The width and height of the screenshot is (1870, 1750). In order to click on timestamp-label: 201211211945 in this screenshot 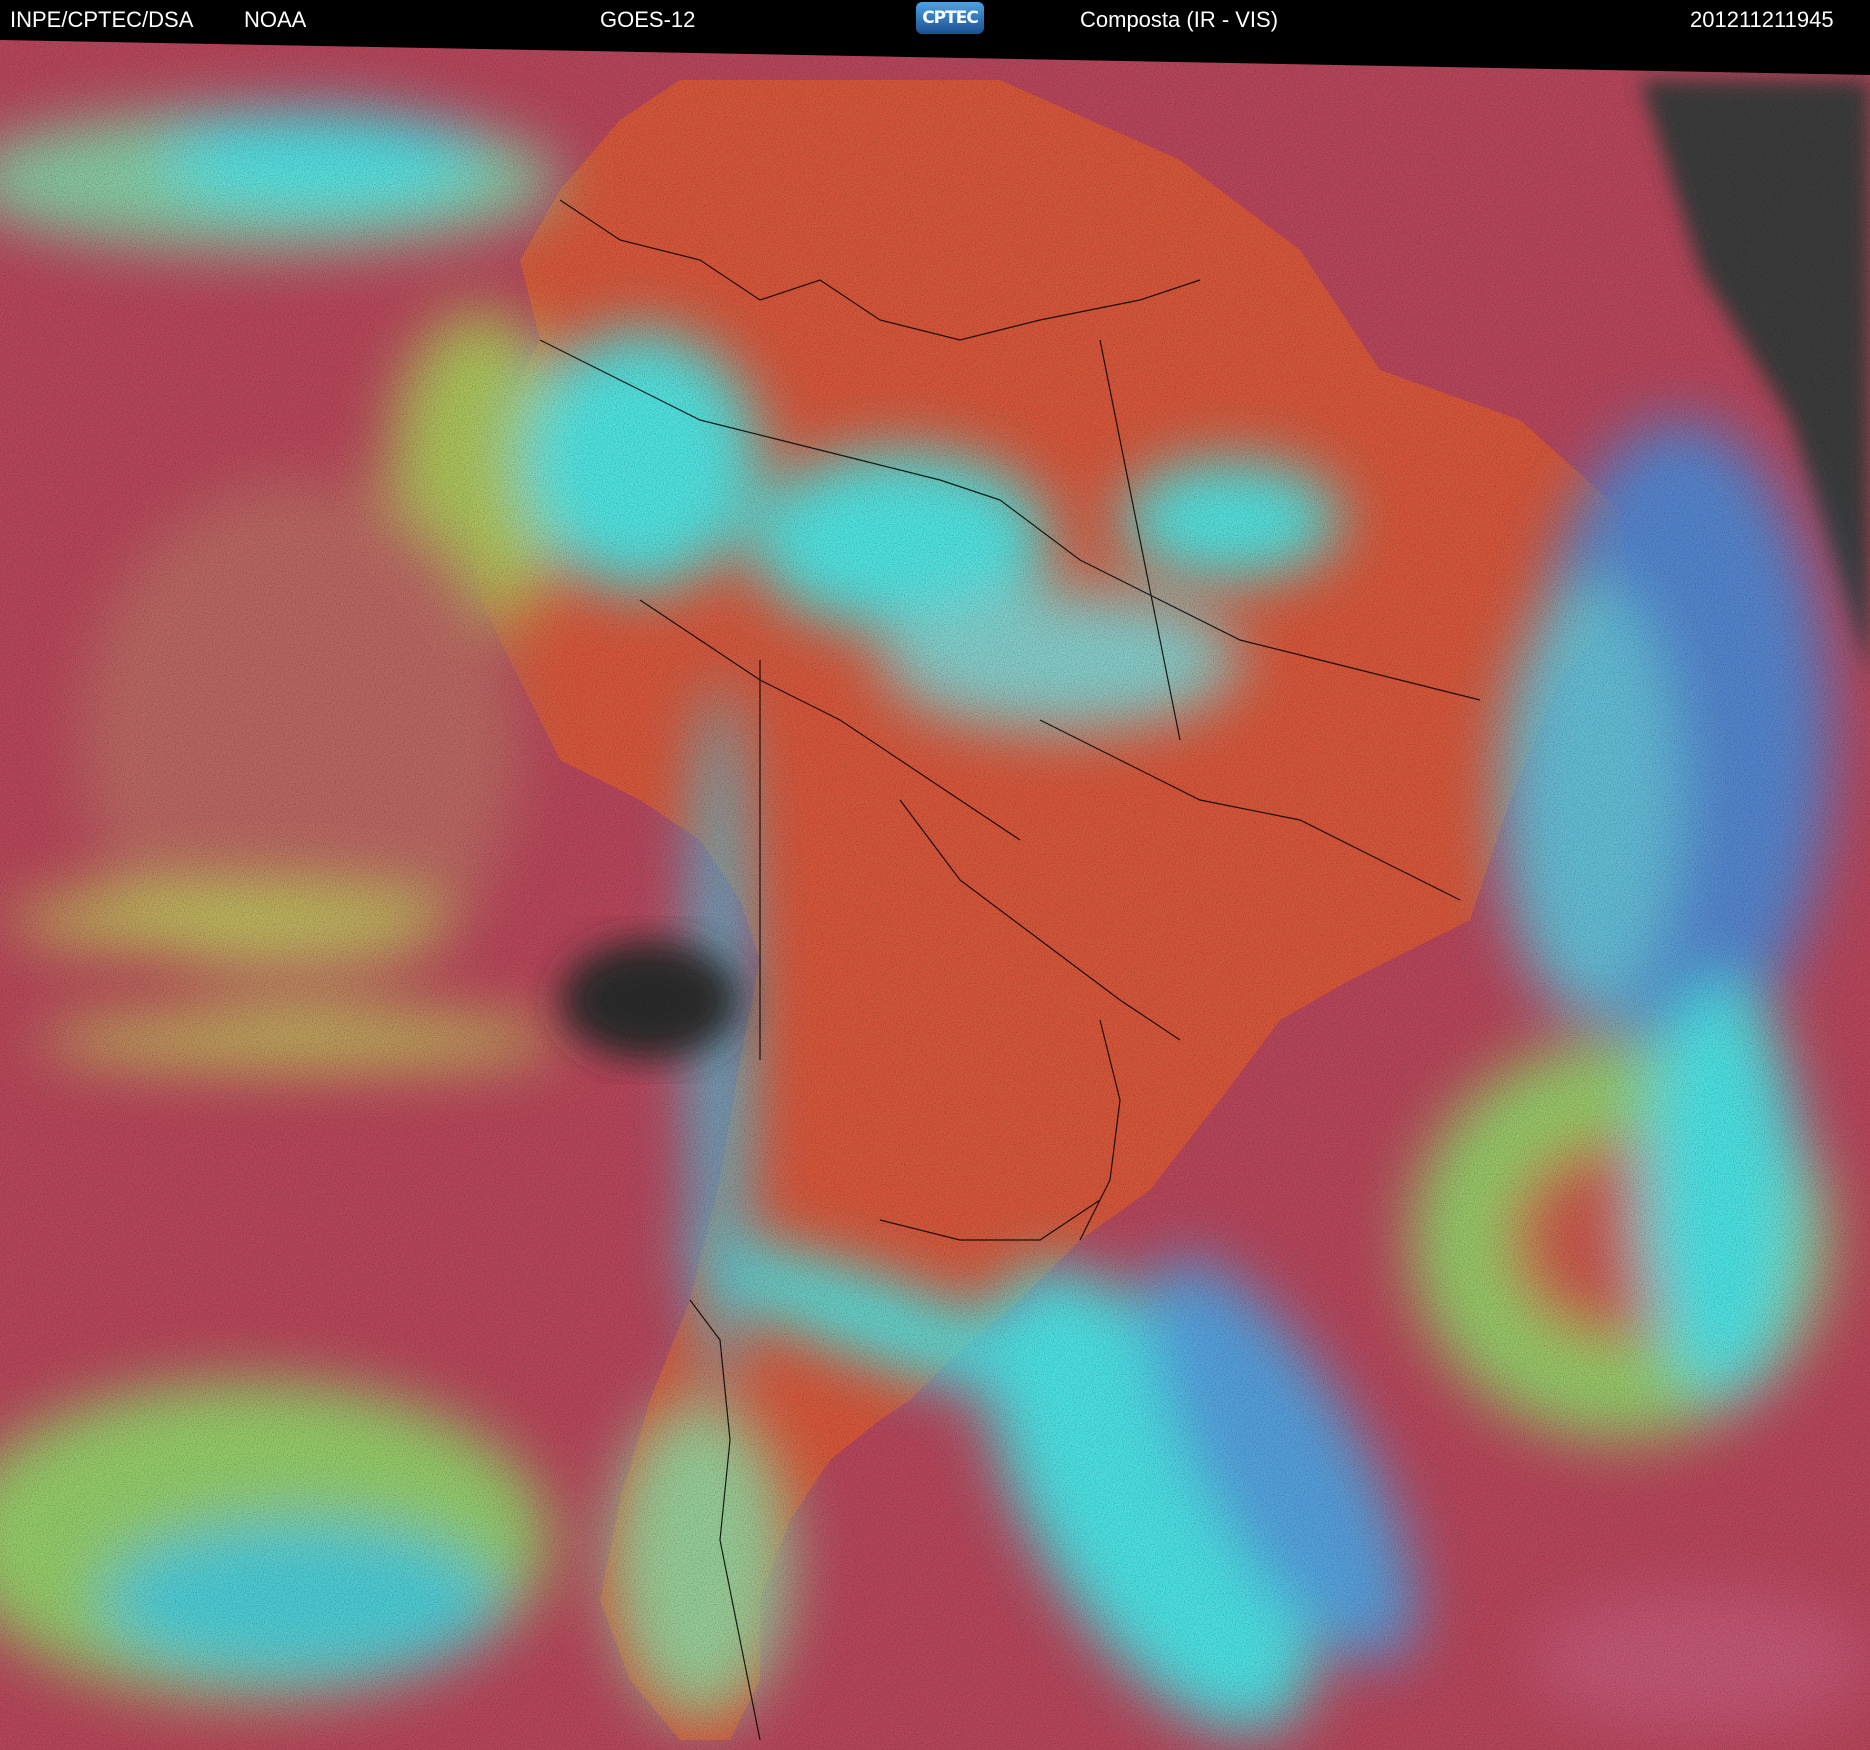, I will do `click(1762, 19)`.